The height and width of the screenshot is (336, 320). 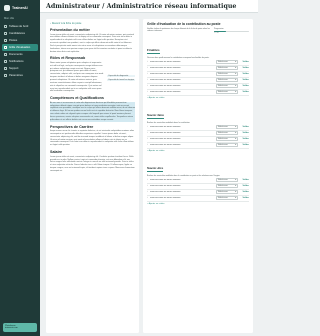 I want to click on sidebar-item-label: Candidatures, so click(x=17, y=33).